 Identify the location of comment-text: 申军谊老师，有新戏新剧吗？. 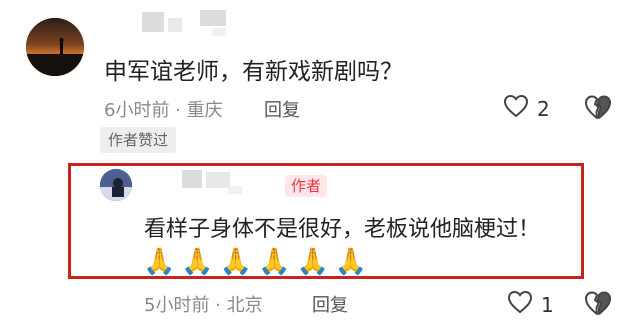
(253, 72).